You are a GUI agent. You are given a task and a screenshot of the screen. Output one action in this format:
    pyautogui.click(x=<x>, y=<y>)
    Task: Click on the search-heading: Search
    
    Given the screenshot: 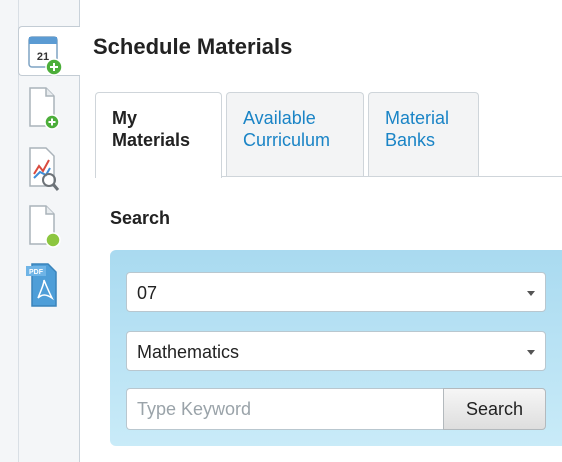 What is the action you would take?
    pyautogui.click(x=140, y=218)
    